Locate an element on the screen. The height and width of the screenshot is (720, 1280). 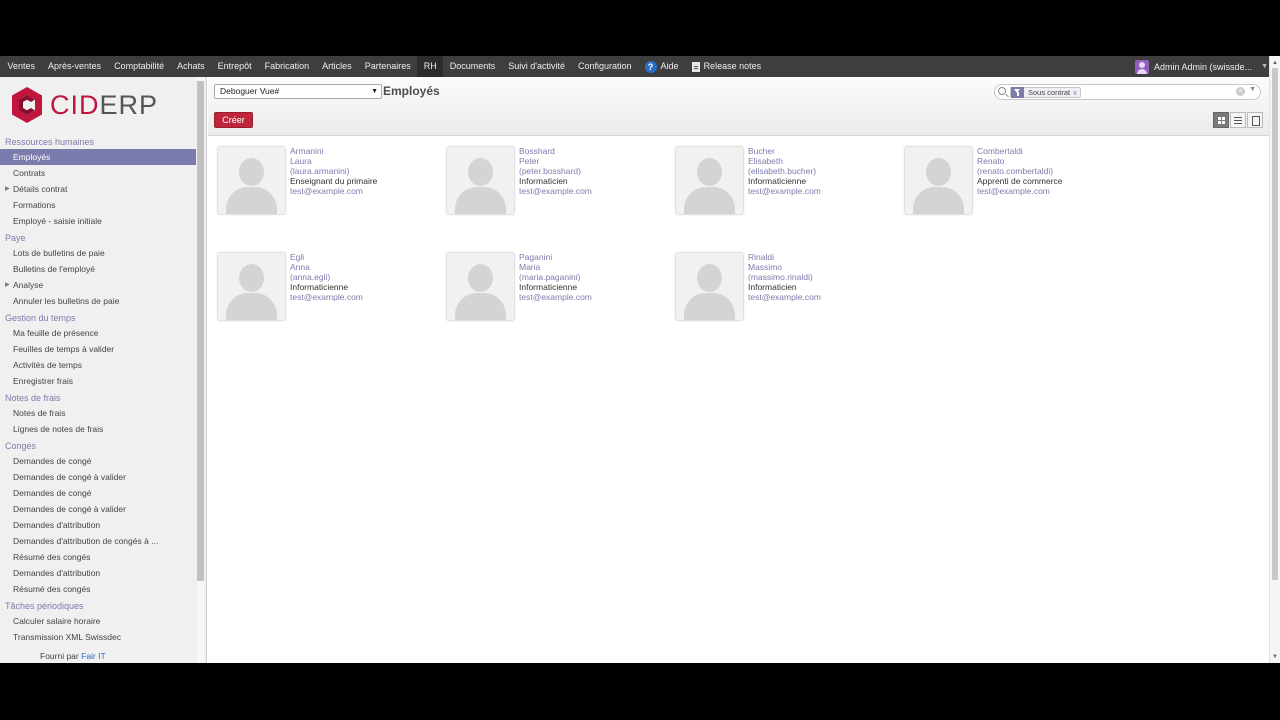
sidebar-item-label: Transmission XML Swissdec is located at coordinates (67, 637).